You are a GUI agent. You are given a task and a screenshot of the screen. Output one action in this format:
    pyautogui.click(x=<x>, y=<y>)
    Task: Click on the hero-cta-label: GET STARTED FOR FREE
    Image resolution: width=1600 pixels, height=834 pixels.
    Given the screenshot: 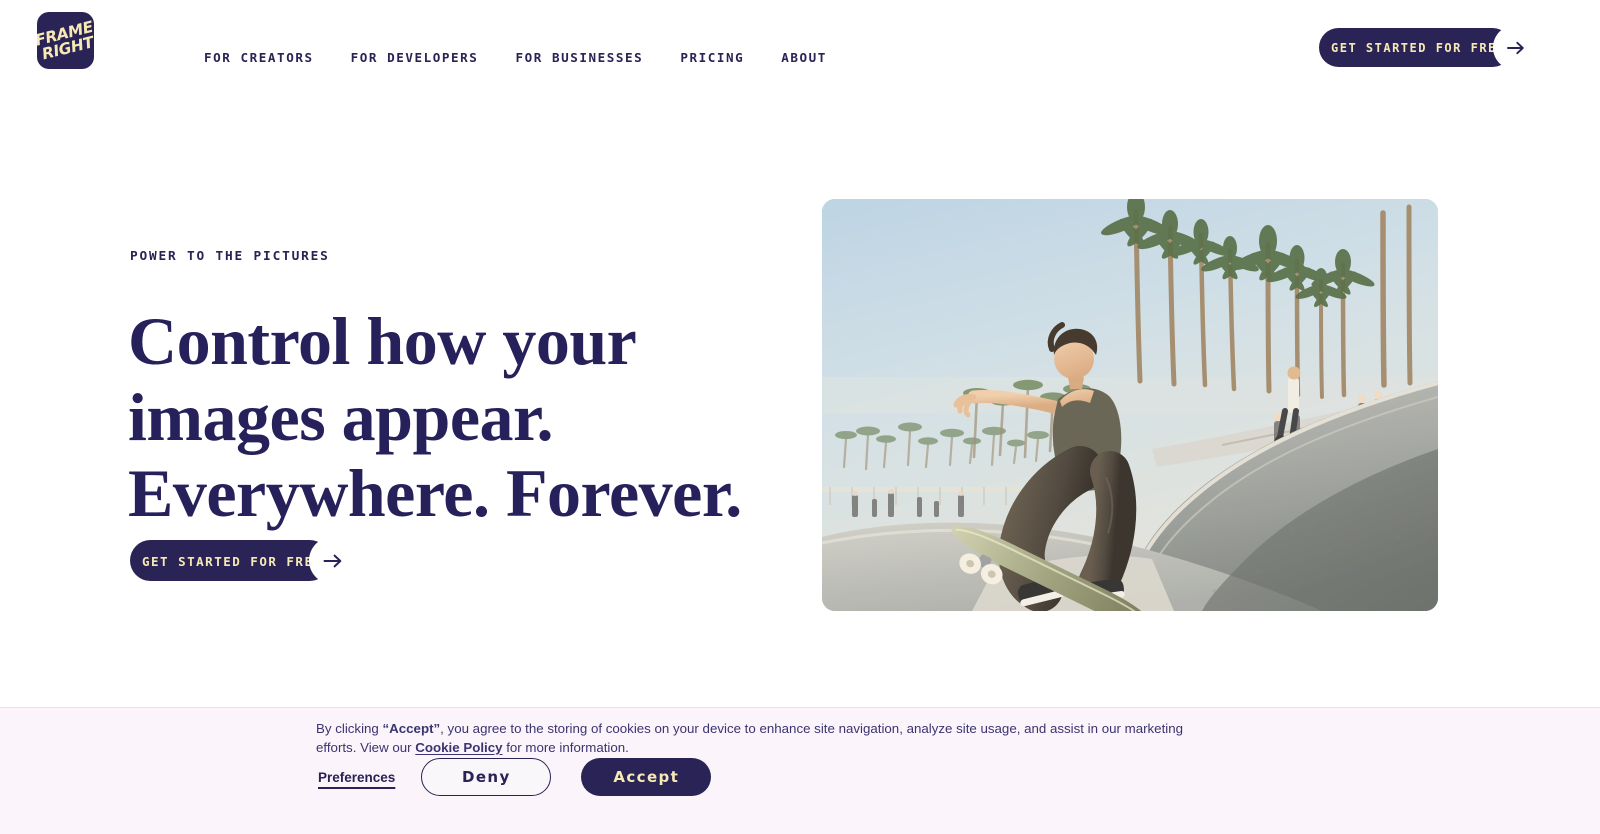 What is the action you would take?
    pyautogui.click(x=232, y=561)
    